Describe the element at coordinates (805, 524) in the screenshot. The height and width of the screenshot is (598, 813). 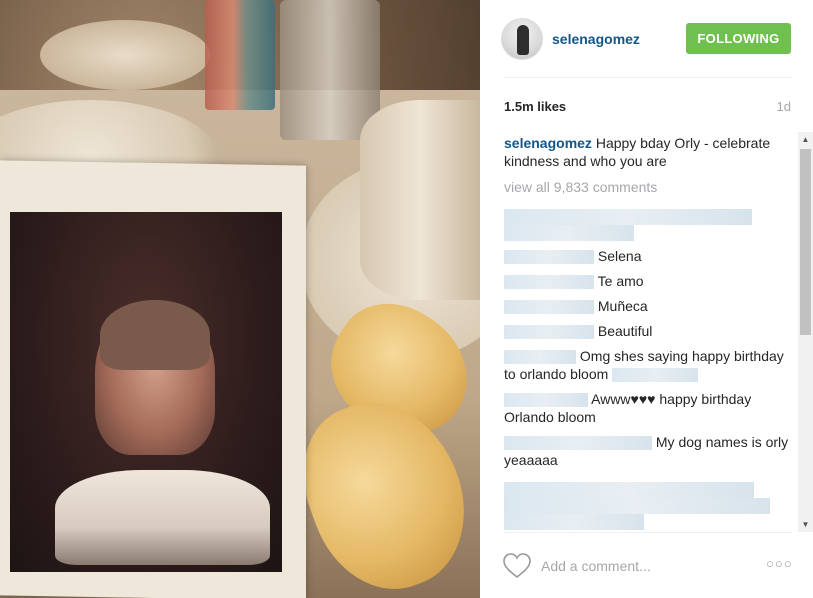
I see `scroll-down-arrow-icon: ▼` at that location.